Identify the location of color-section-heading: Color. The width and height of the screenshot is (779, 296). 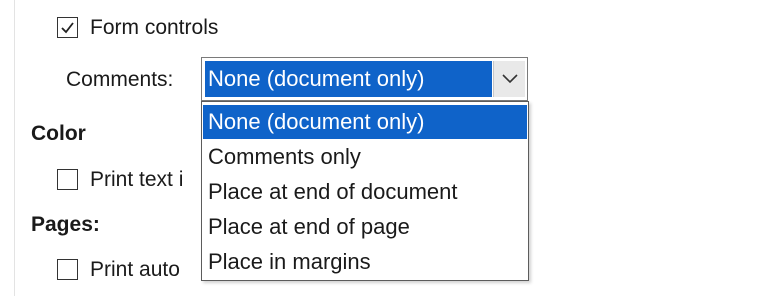
(58, 133).